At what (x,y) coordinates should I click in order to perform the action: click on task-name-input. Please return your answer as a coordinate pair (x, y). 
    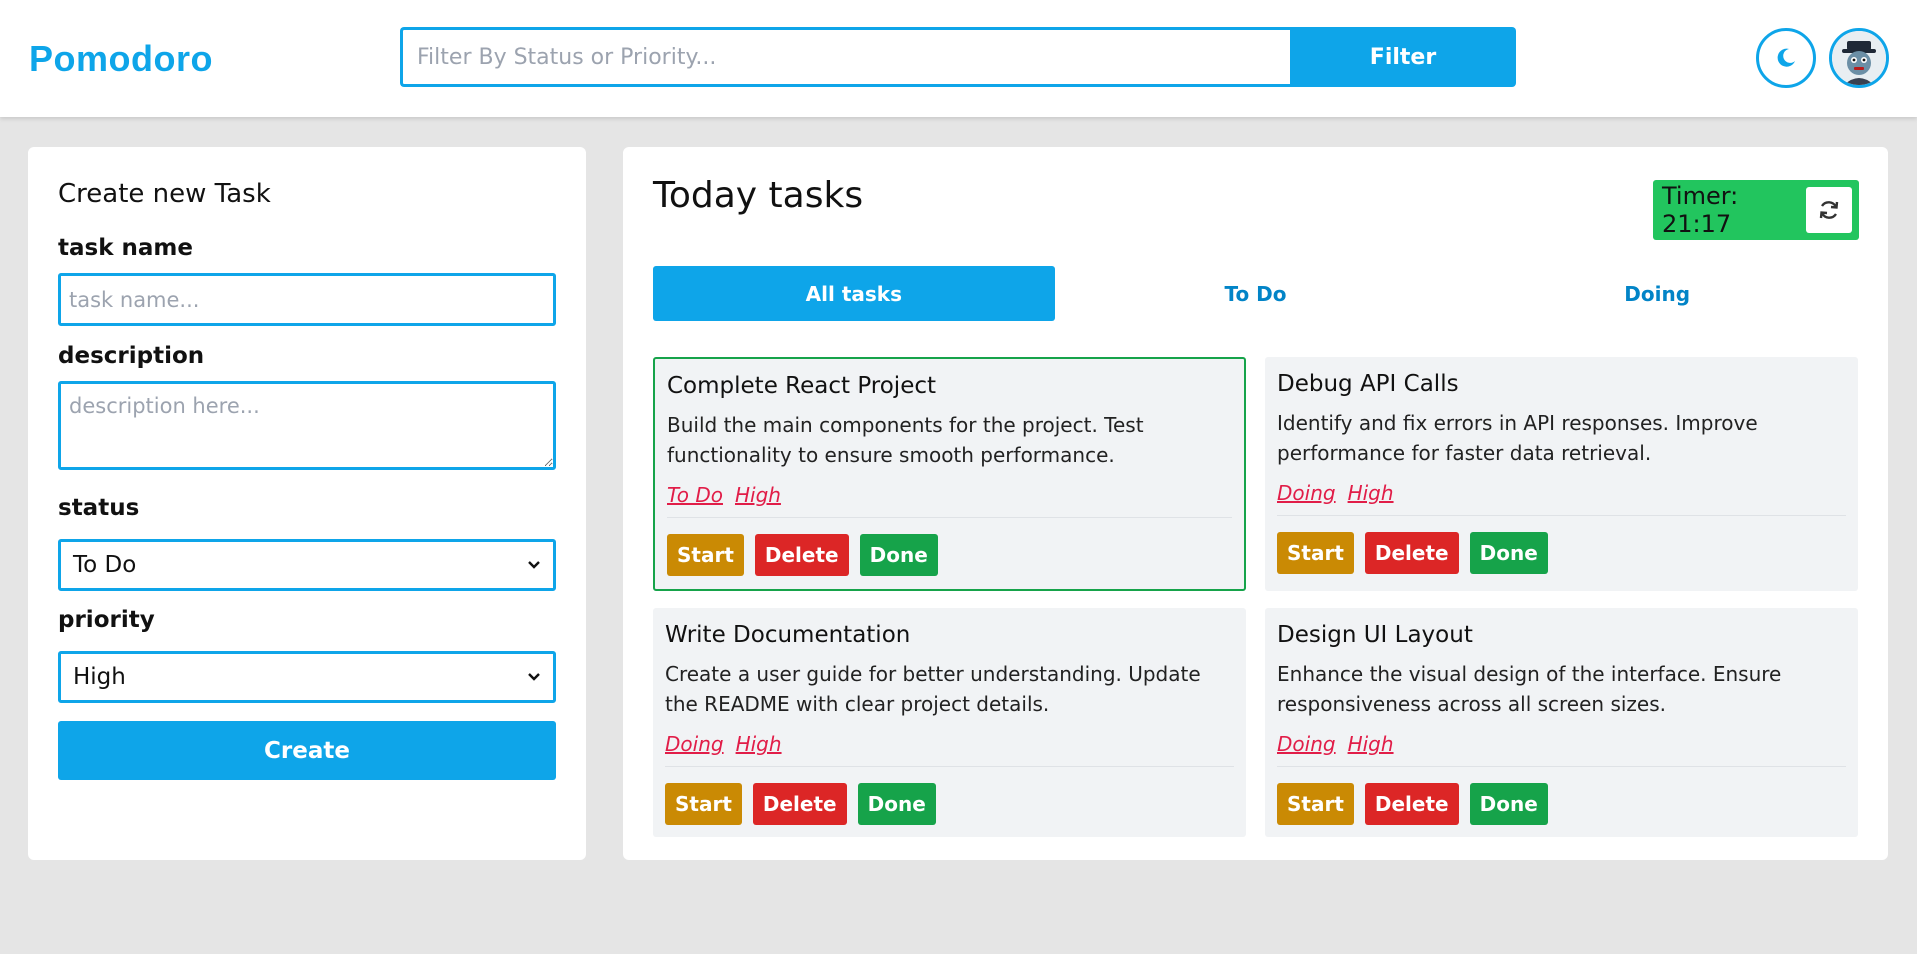
    Looking at the image, I should click on (307, 299).